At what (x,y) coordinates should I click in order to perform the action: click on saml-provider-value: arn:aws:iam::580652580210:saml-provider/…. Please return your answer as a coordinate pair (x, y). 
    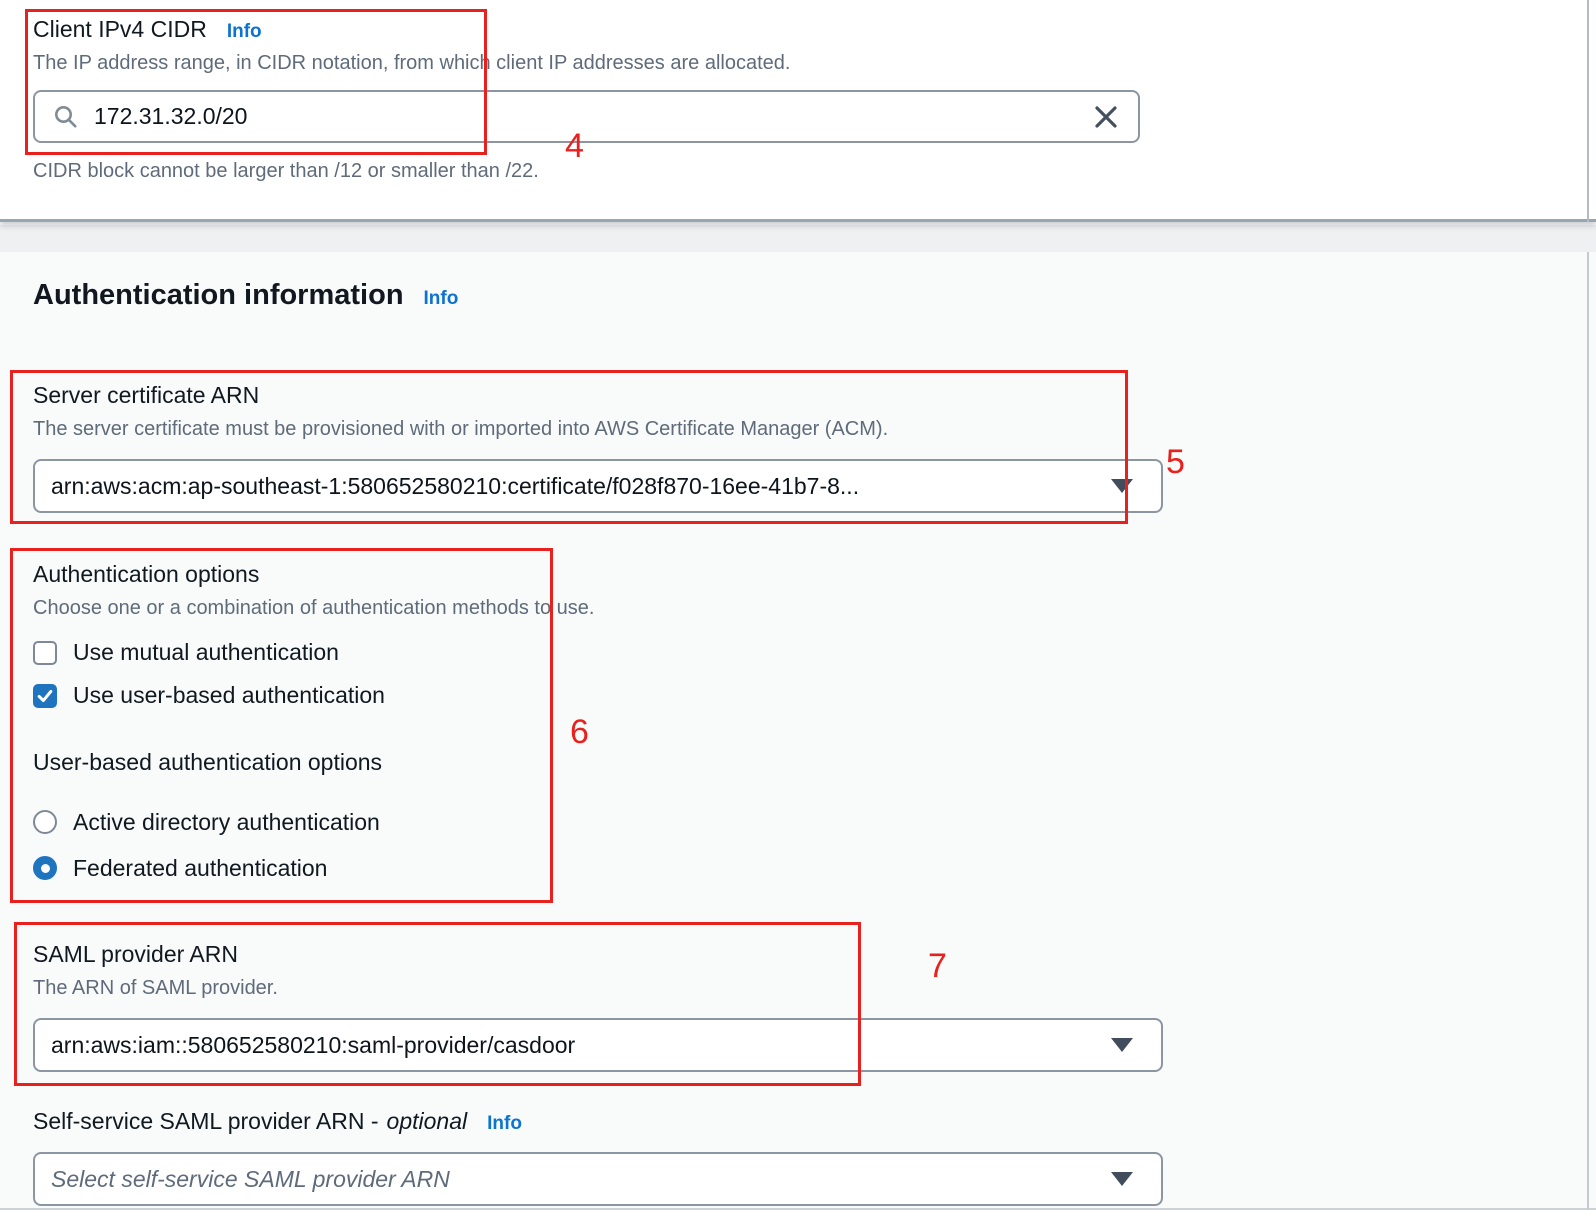
    Looking at the image, I should click on (313, 1044).